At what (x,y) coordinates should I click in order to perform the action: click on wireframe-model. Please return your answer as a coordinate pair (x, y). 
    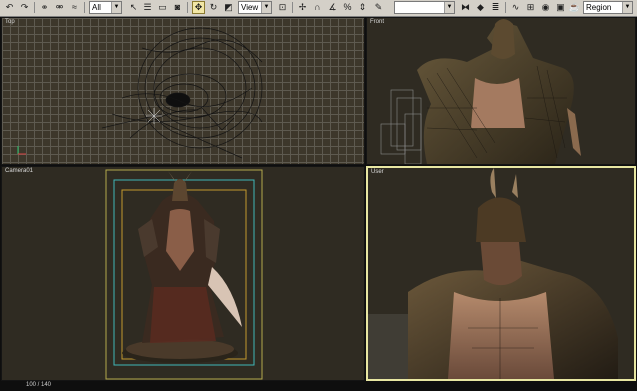
    Looking at the image, I should click on (140, 93).